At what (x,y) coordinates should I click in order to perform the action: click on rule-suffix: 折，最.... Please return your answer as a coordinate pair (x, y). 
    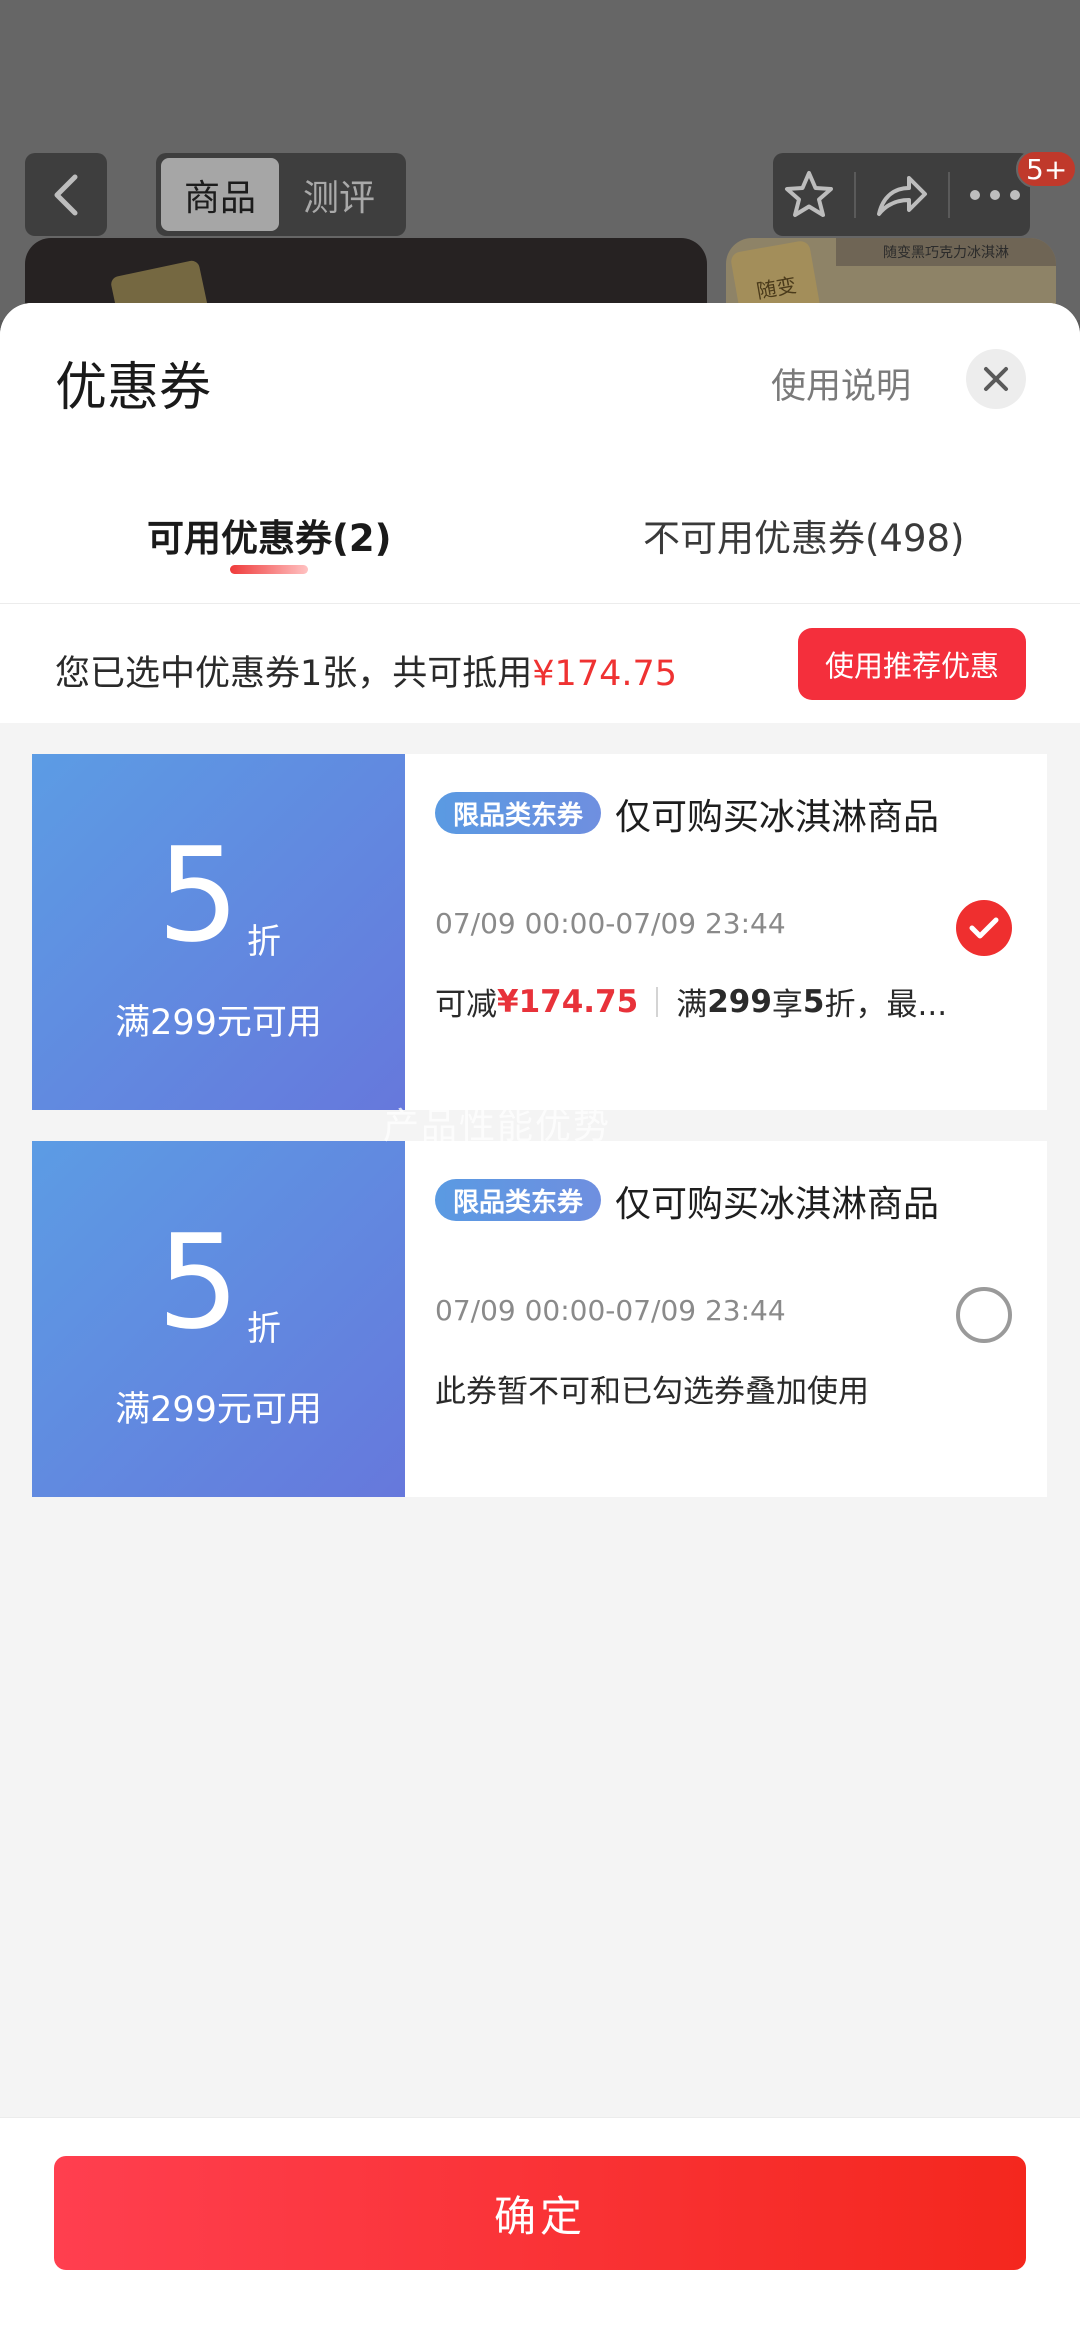
    Looking at the image, I should click on (886, 1005).